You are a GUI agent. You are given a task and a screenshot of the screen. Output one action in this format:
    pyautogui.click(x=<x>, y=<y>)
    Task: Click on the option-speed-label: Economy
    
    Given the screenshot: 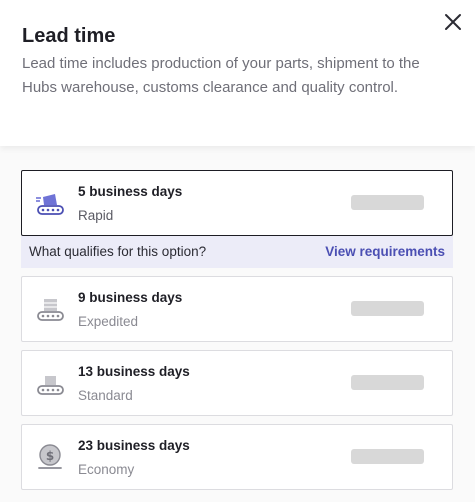 What is the action you would take?
    pyautogui.click(x=106, y=469)
    